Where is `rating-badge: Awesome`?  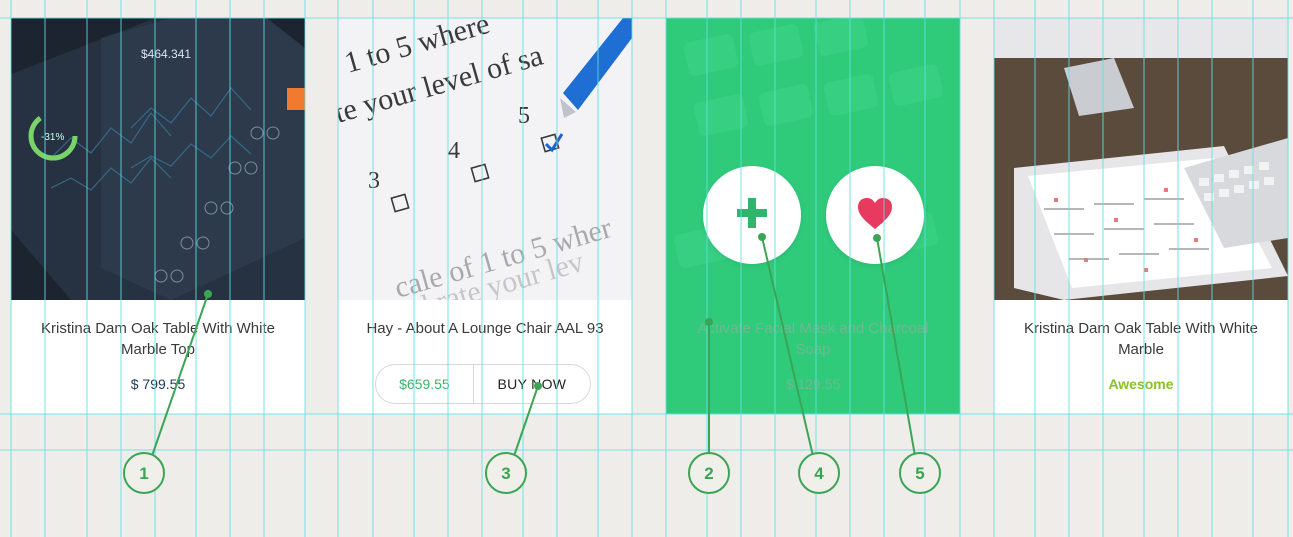
rating-badge: Awesome is located at coordinates (1141, 384).